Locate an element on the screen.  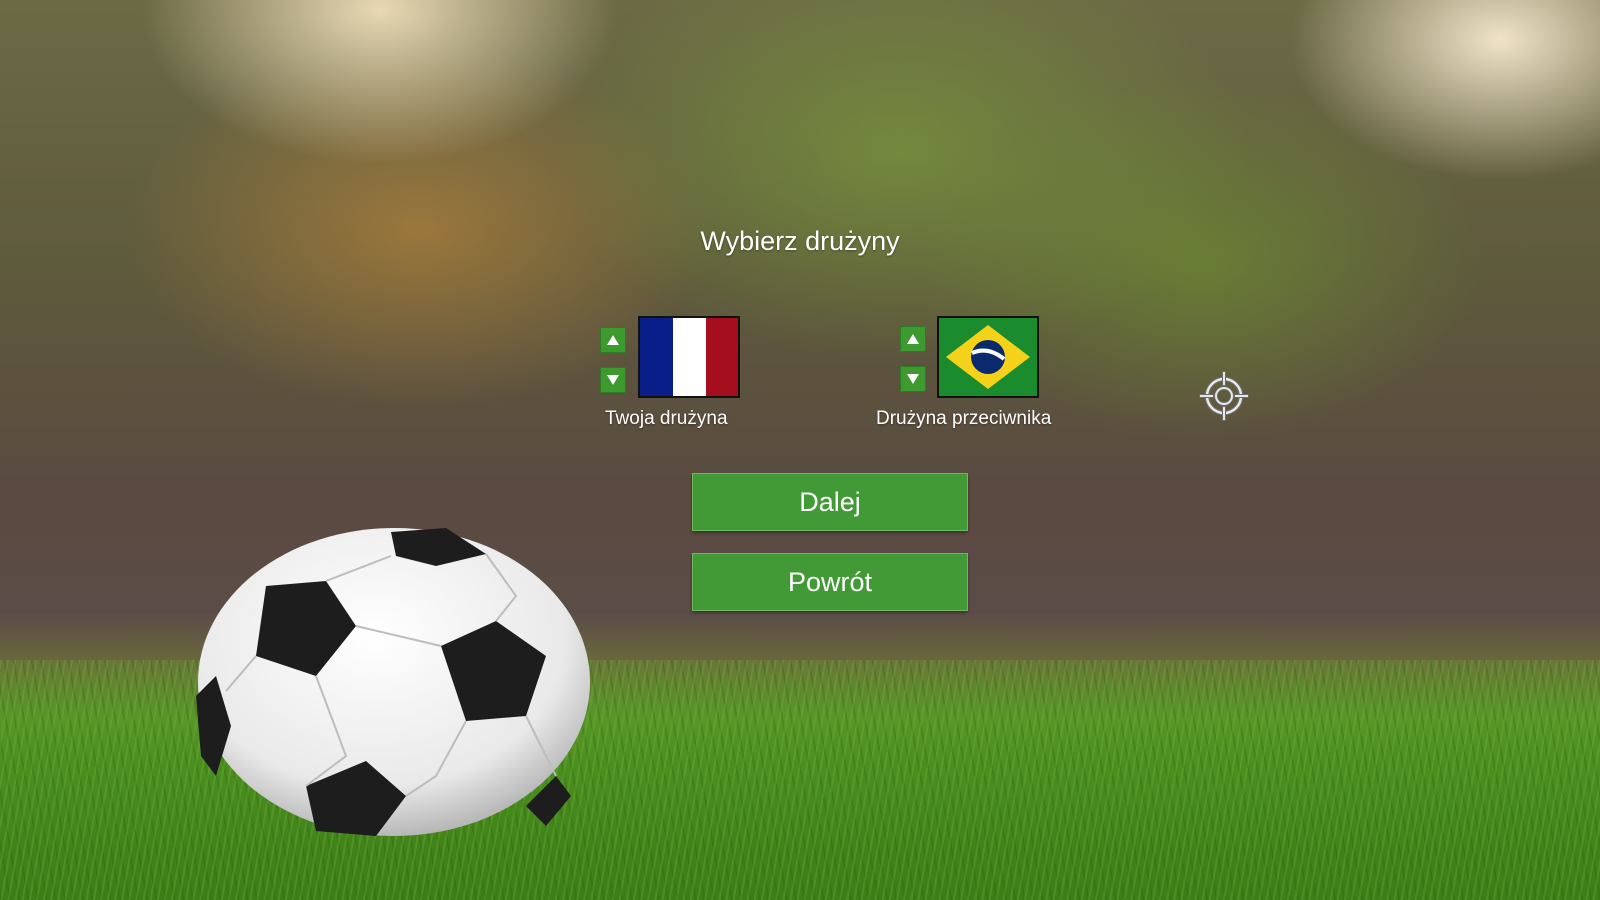
soccer-ball-image is located at coordinates (393, 682).